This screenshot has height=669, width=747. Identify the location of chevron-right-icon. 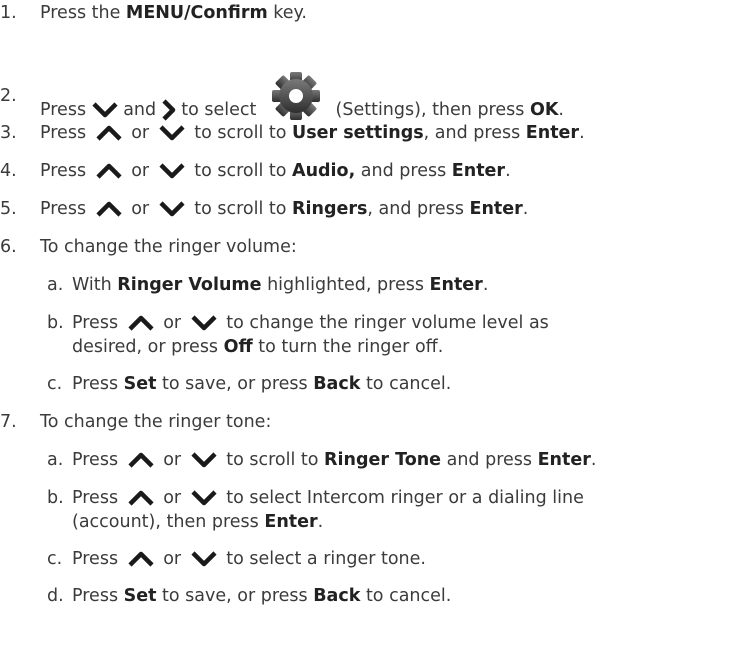
(169, 110).